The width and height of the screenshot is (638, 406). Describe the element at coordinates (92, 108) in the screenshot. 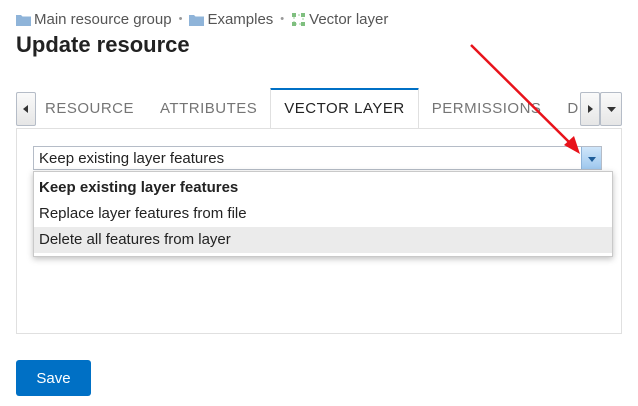

I see `tab-resource: Resource` at that location.